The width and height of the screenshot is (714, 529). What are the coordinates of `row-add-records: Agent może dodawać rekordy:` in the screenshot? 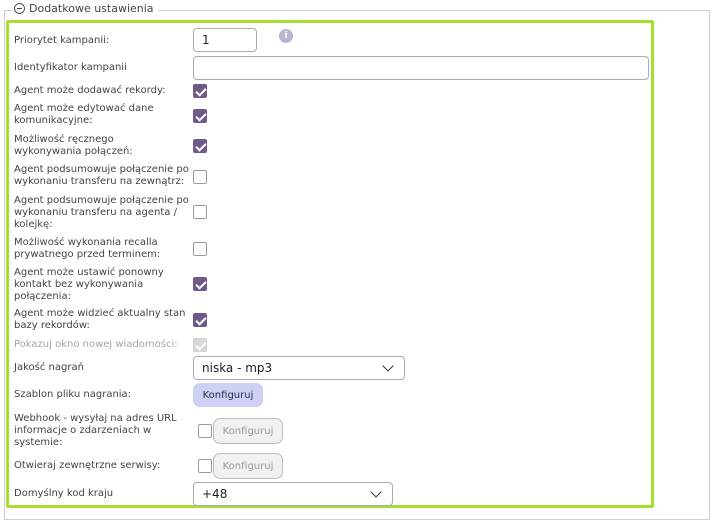 It's located at (101, 91).